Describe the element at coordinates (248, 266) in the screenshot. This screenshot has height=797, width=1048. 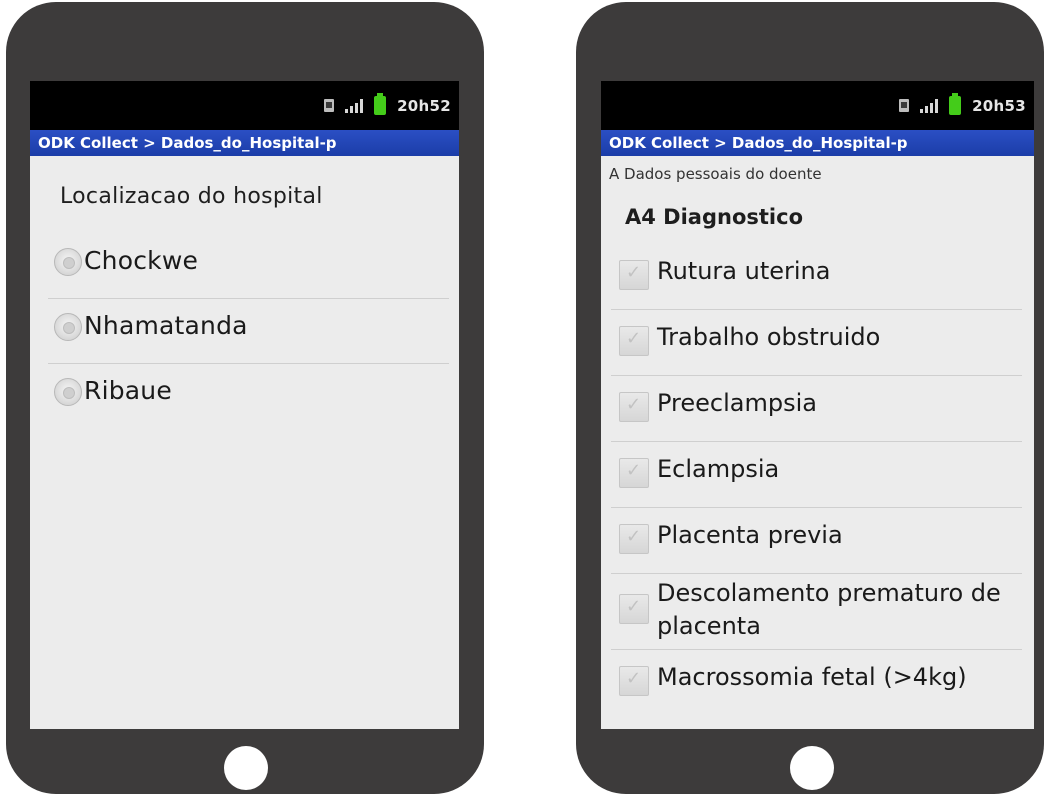
I see `radio-option-chockwe: Chockwe` at that location.